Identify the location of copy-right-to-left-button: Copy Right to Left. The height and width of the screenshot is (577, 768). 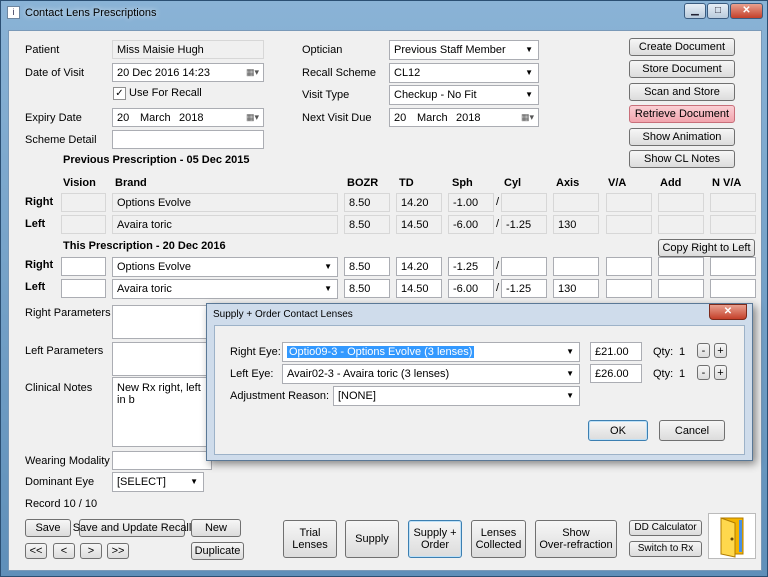
(706, 248).